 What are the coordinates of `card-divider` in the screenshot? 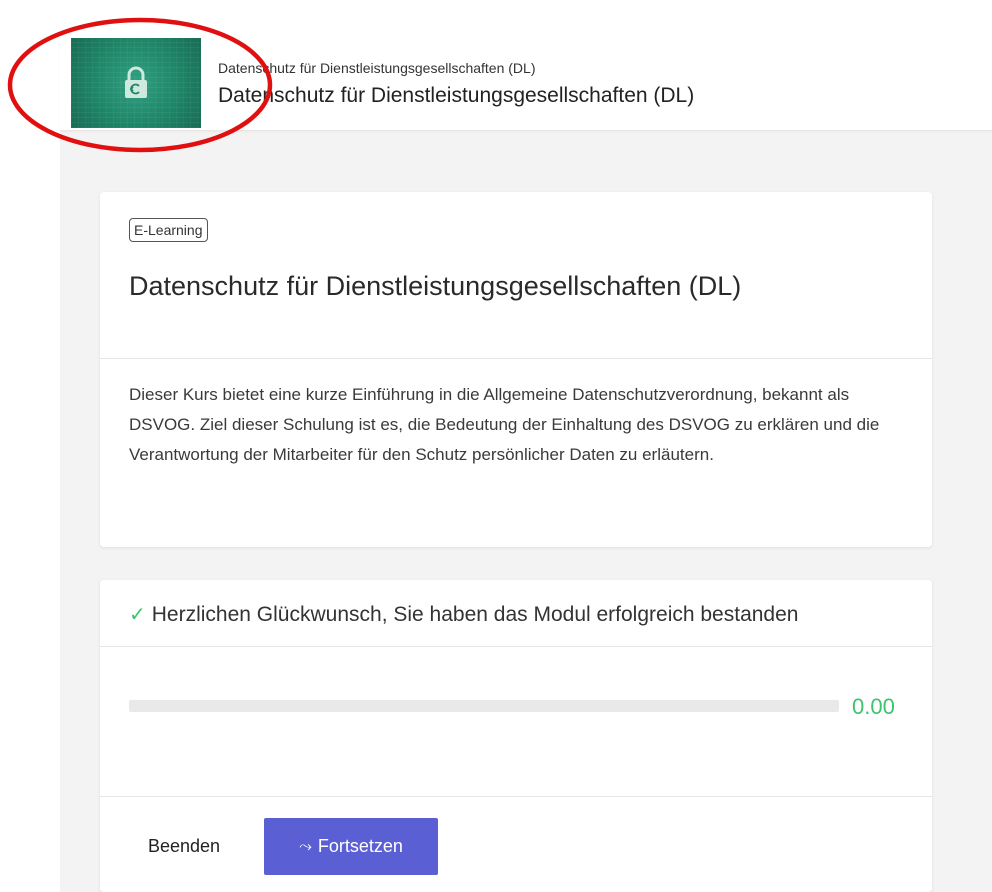 It's located at (516, 358).